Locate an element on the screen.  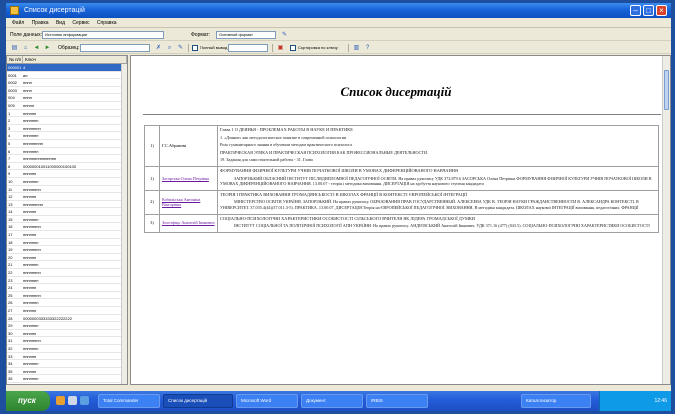
quicklaunch-desktop-icon is located at coordinates (72, 400).